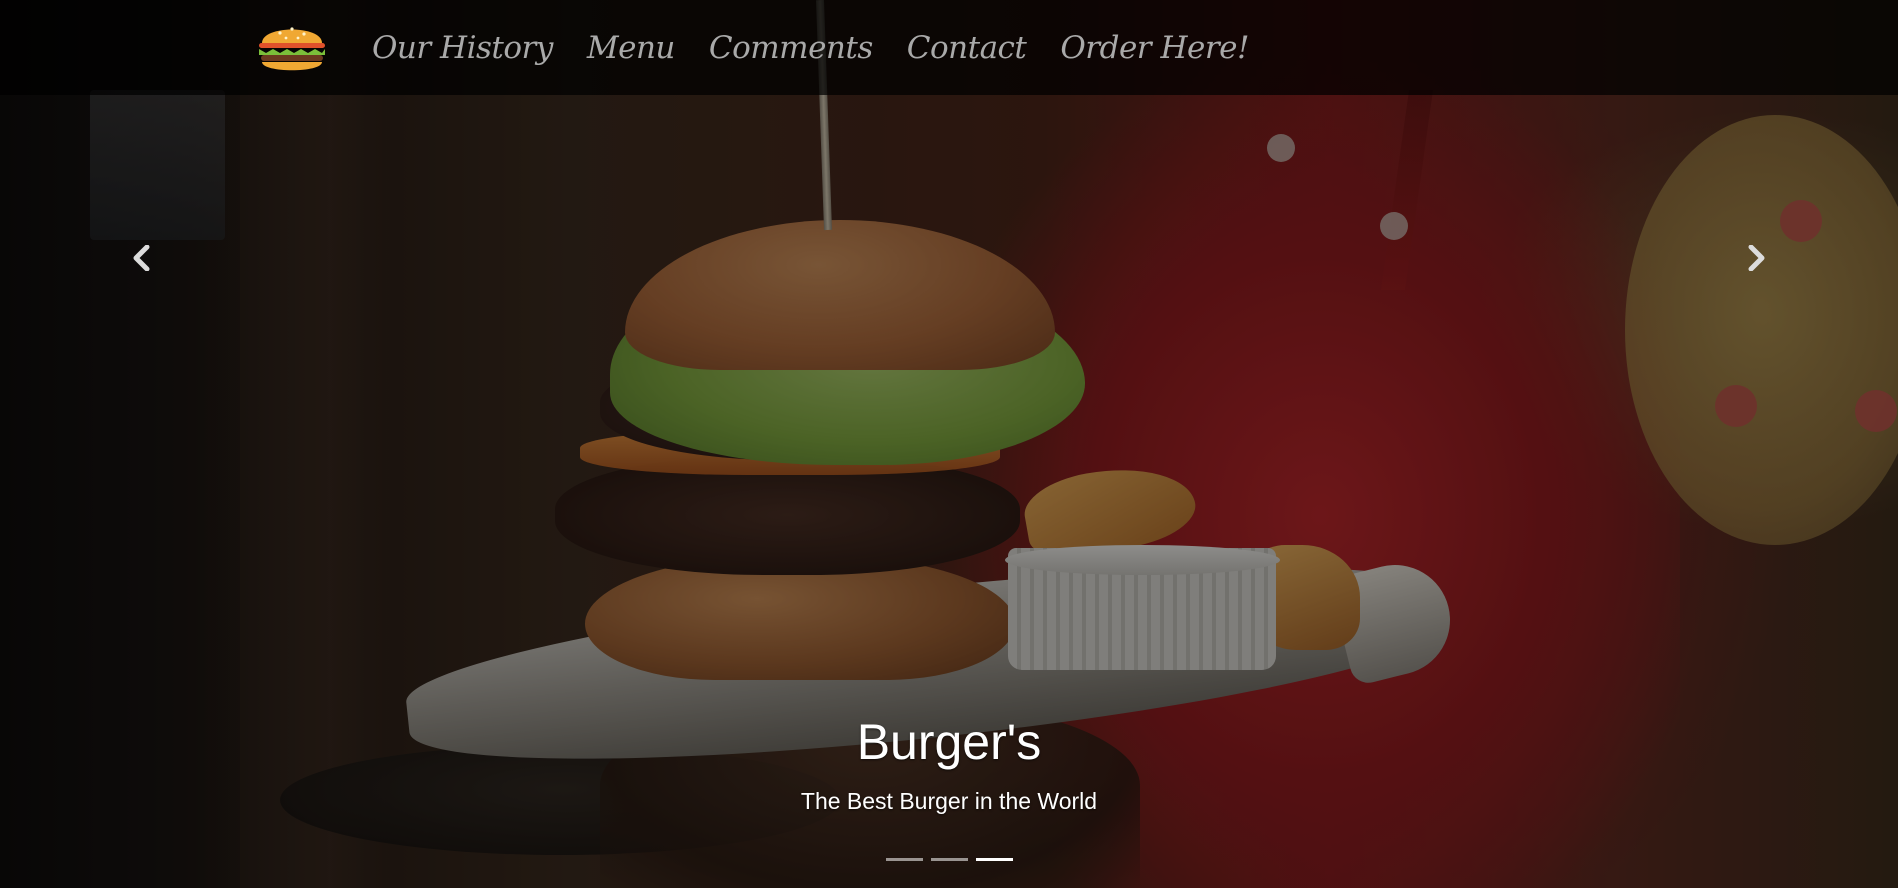  I want to click on nav-item: Order Here!, so click(1154, 48).